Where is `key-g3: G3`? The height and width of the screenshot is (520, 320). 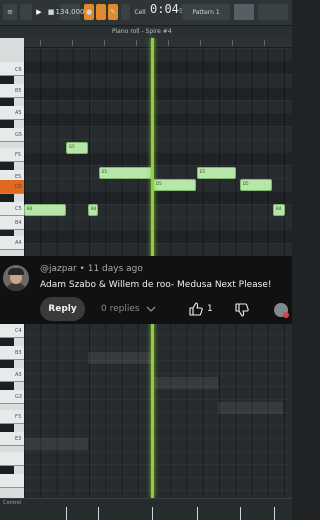
key-g3: G3 is located at coordinates (12, 397).